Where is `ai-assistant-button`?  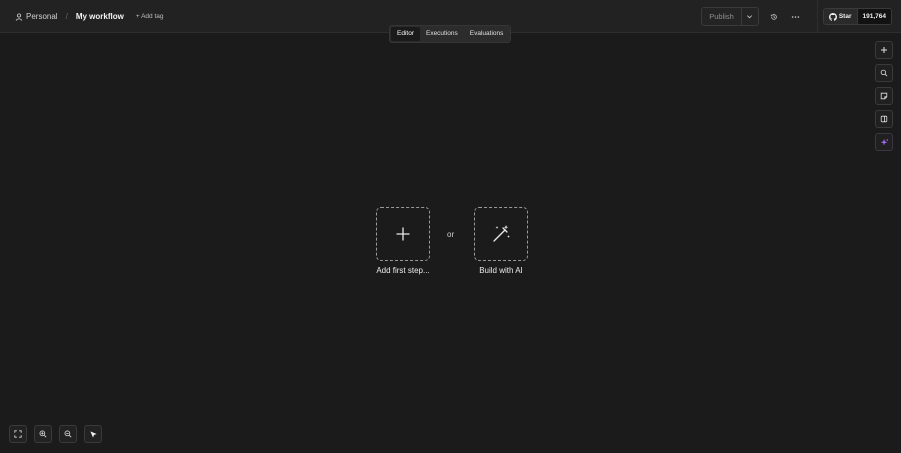 ai-assistant-button is located at coordinates (884, 142).